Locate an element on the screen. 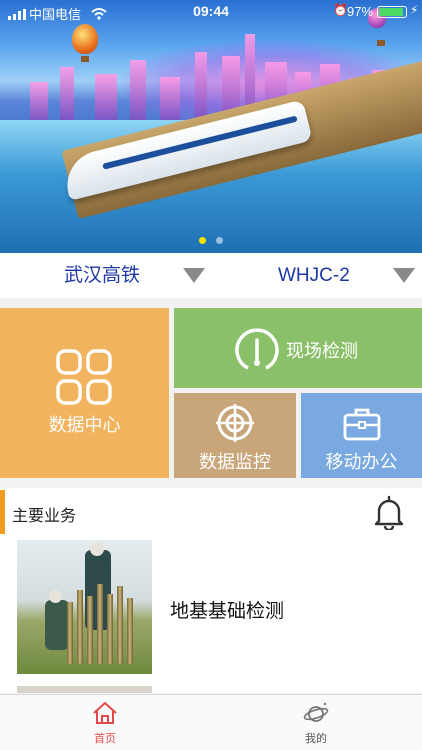 The image size is (422, 750). line-selector: 武汉高铁 is located at coordinates (105, 275).